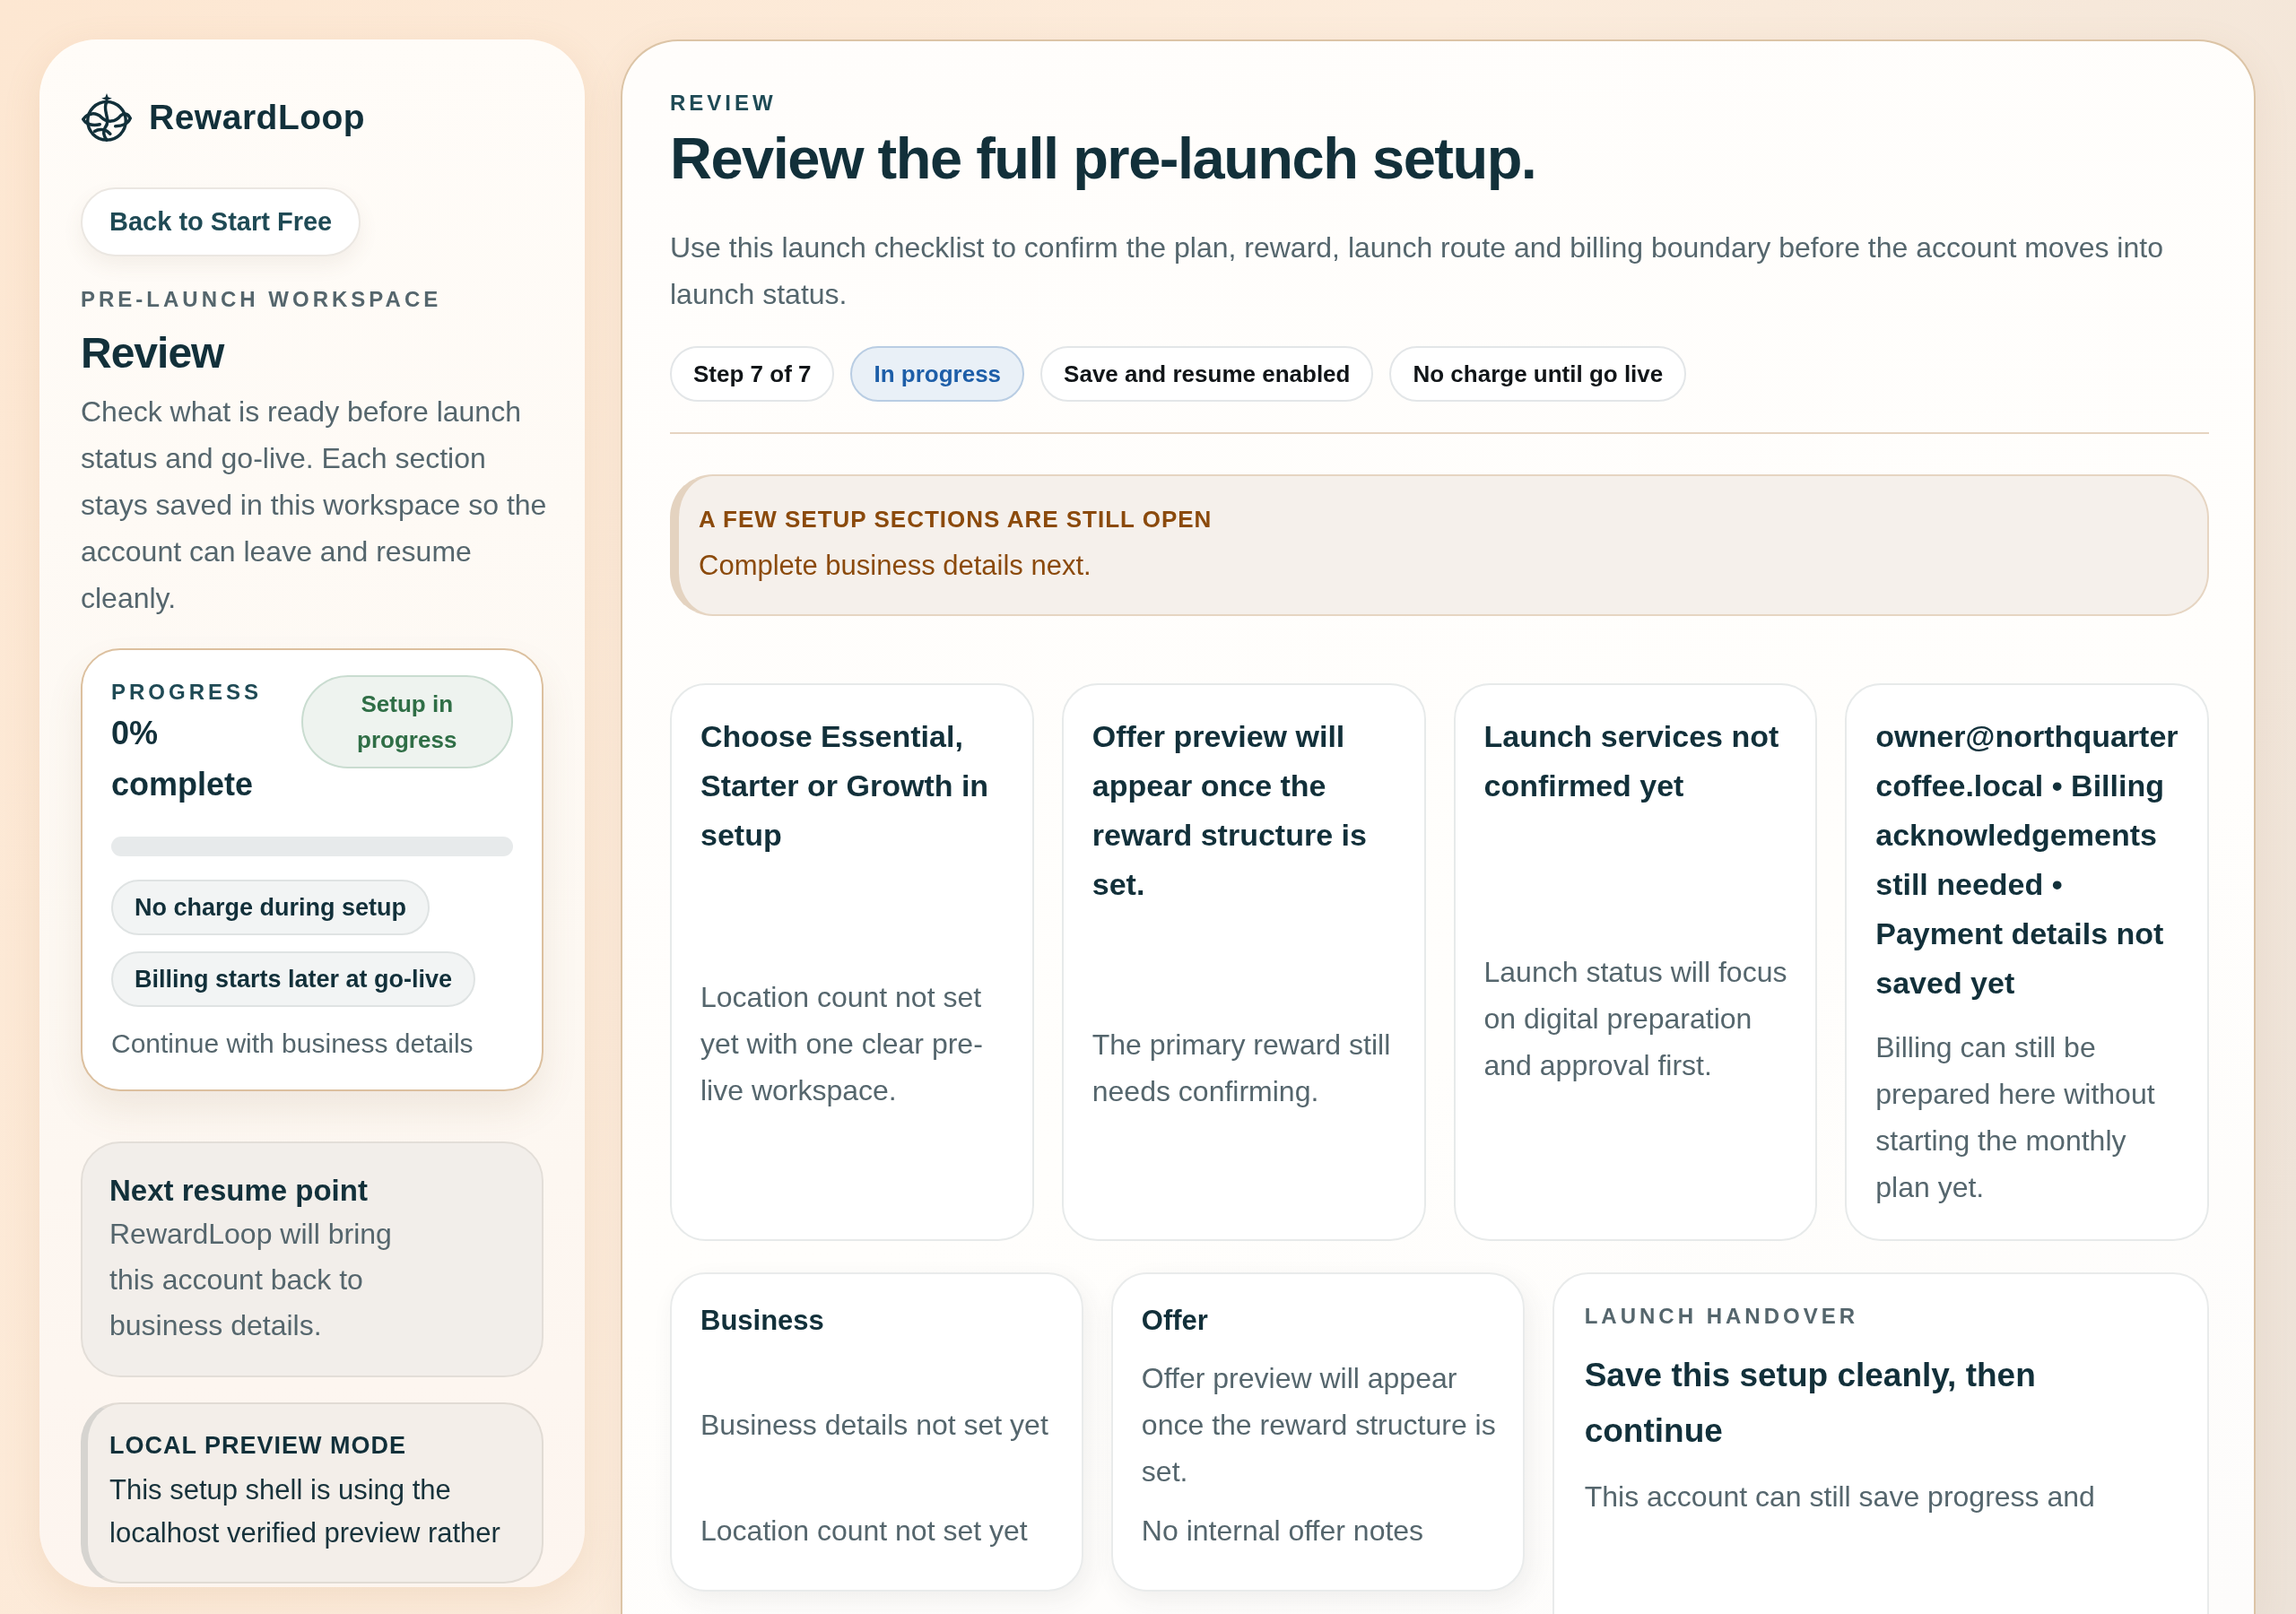 The width and height of the screenshot is (2296, 1614). I want to click on page-description: Use this launch checklist to confirm the plan, reward, launch route and billing boundary before the account moves into launch status., so click(1417, 271).